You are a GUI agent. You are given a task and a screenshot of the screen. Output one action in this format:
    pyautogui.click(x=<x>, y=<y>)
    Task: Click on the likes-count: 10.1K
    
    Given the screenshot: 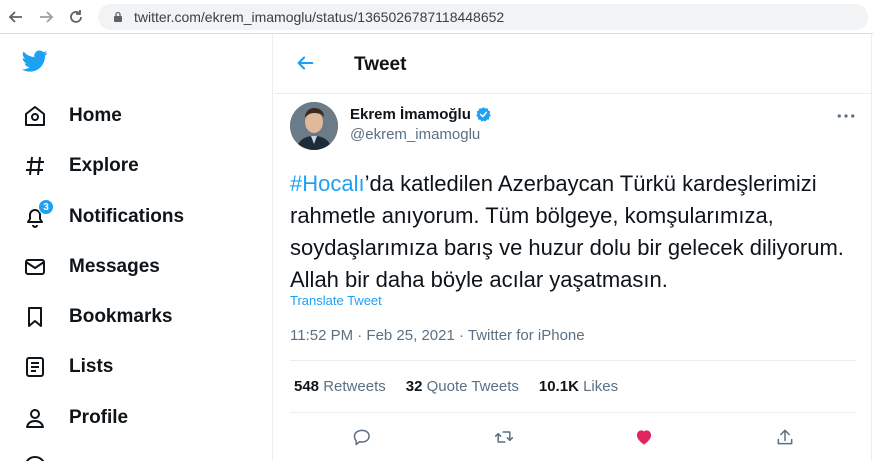 What is the action you would take?
    pyautogui.click(x=558, y=386)
    